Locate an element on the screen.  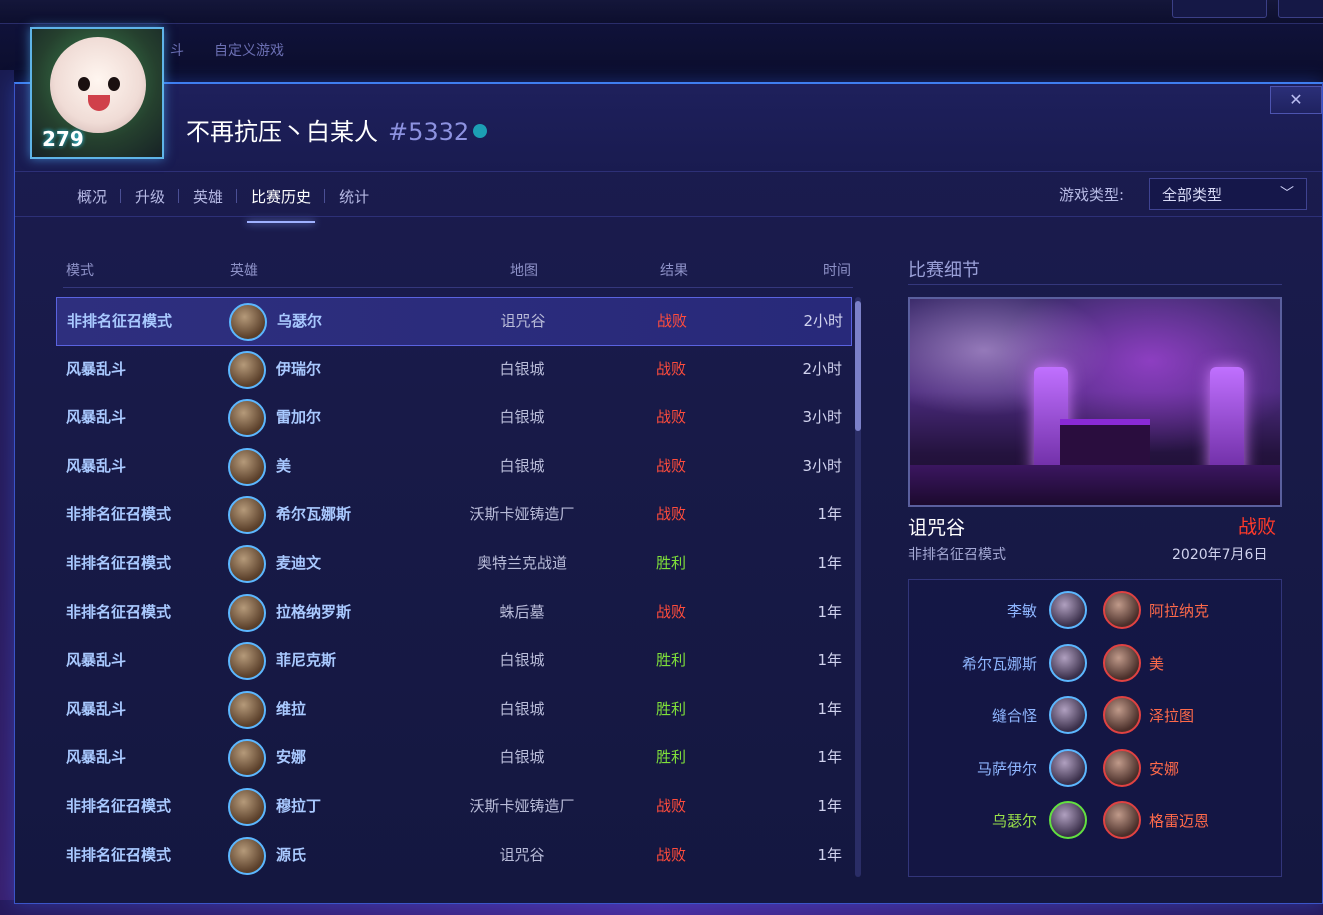
ally-player-name: 乌瑟尔 is located at coordinates (1014, 820).